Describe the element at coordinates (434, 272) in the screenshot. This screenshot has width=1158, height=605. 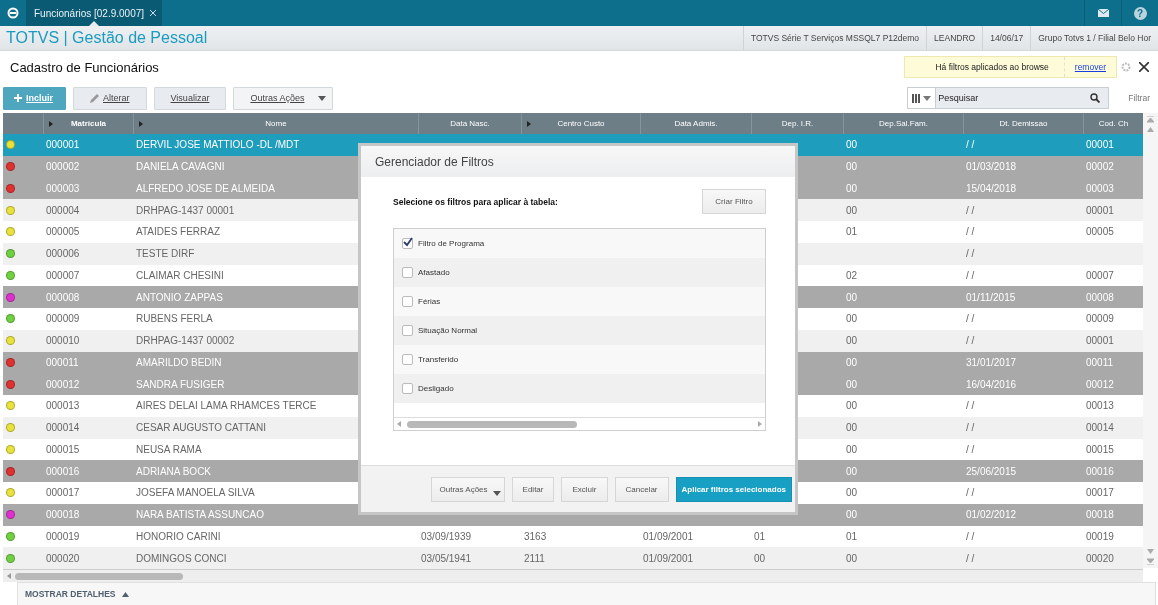
I see `filter-label: Afastado` at that location.